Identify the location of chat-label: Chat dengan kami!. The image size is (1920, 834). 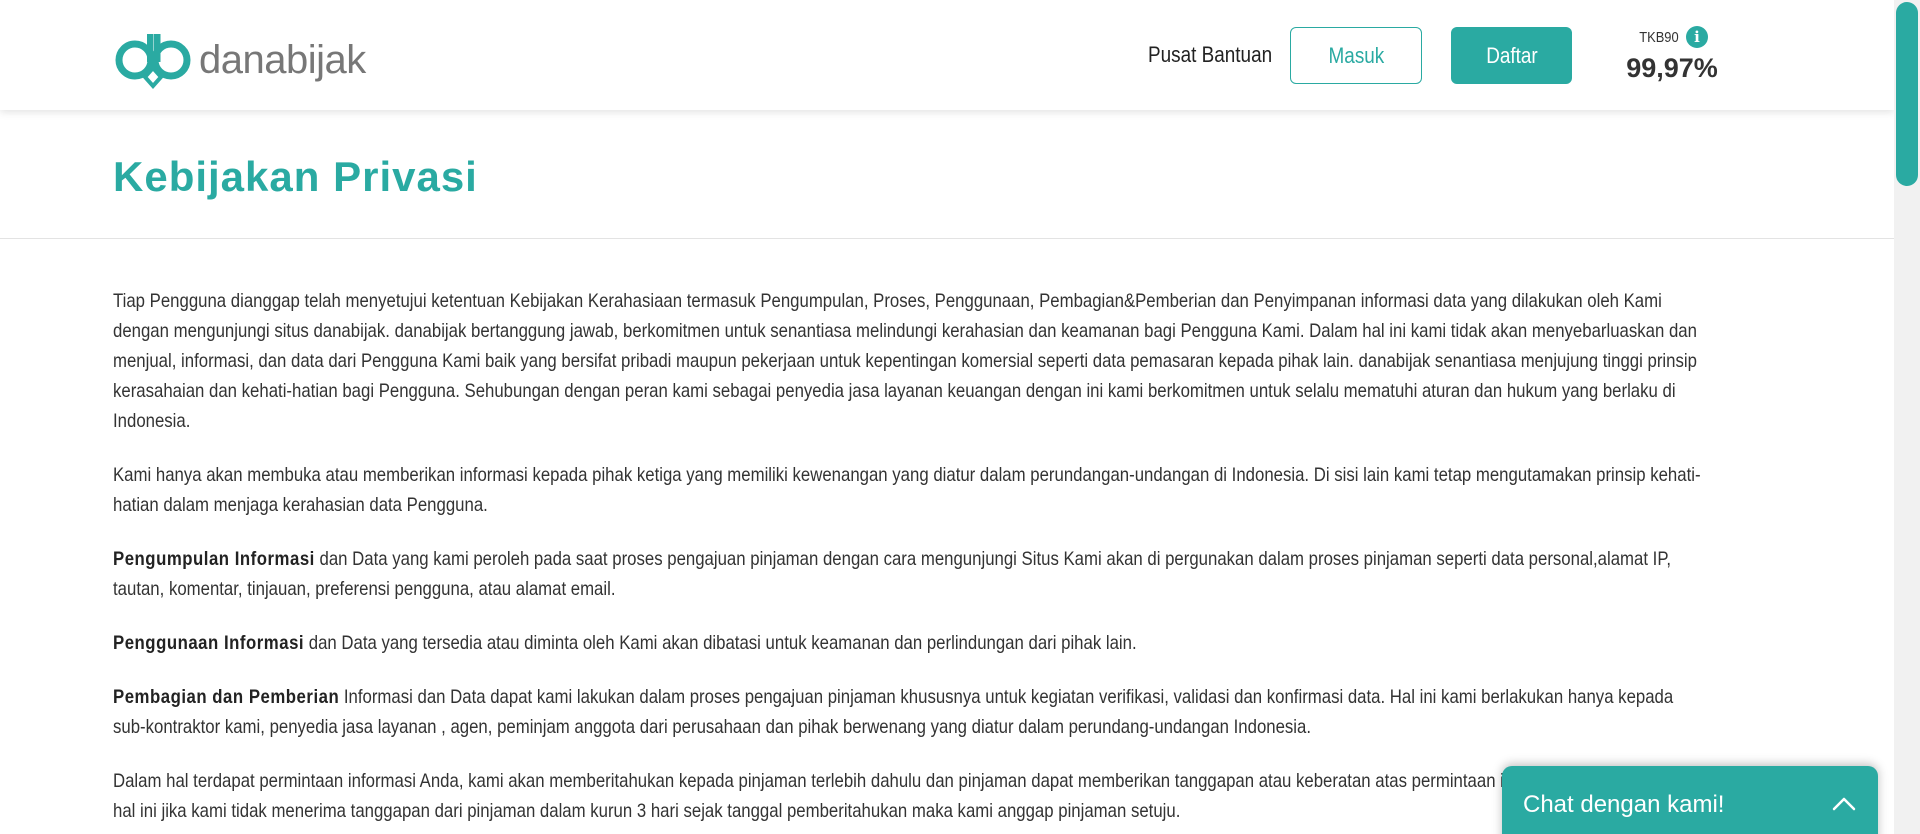
(1624, 804).